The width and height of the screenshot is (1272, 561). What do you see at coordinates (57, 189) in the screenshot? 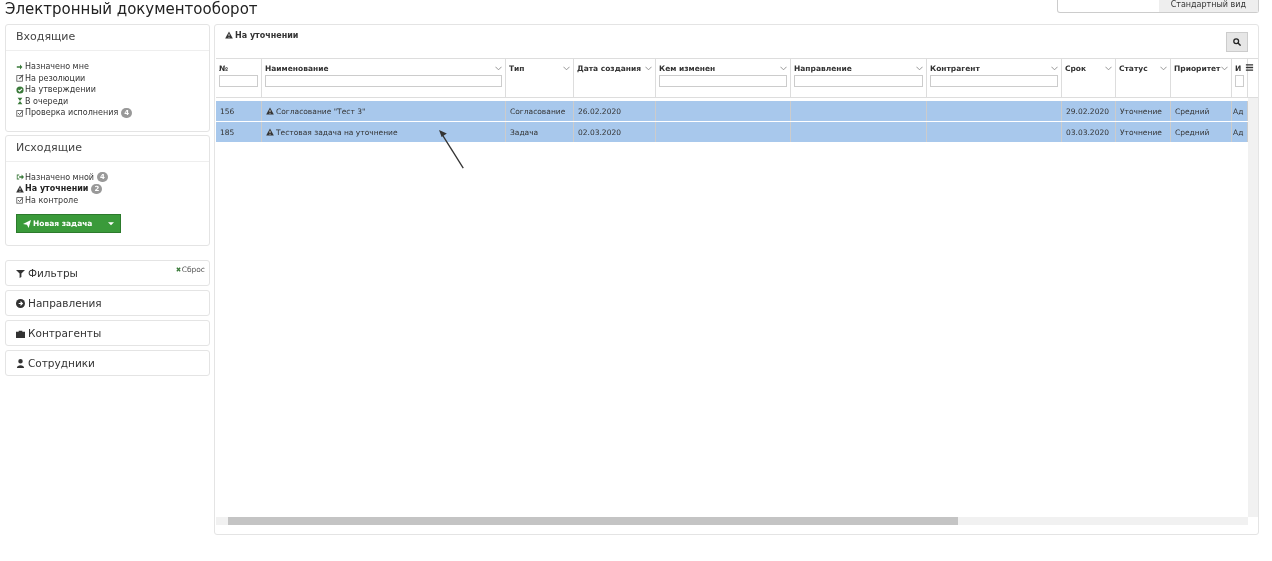
I see `sidebar-link: На уточнении` at bounding box center [57, 189].